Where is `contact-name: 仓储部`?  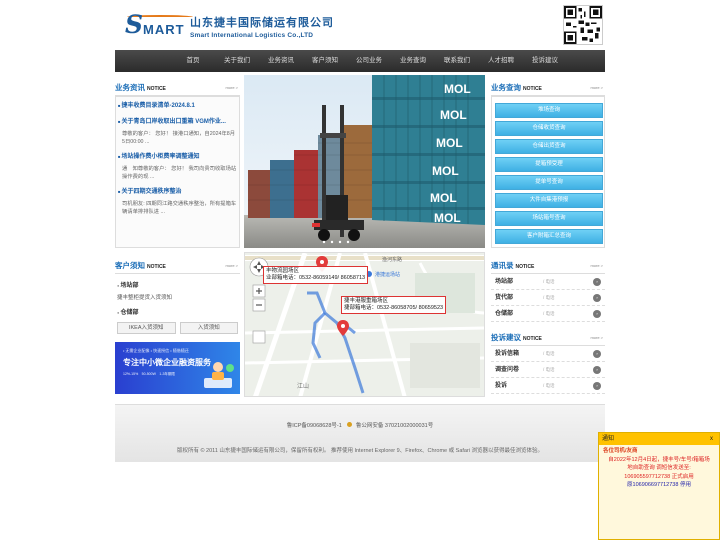 contact-name: 仓储部 is located at coordinates (504, 314).